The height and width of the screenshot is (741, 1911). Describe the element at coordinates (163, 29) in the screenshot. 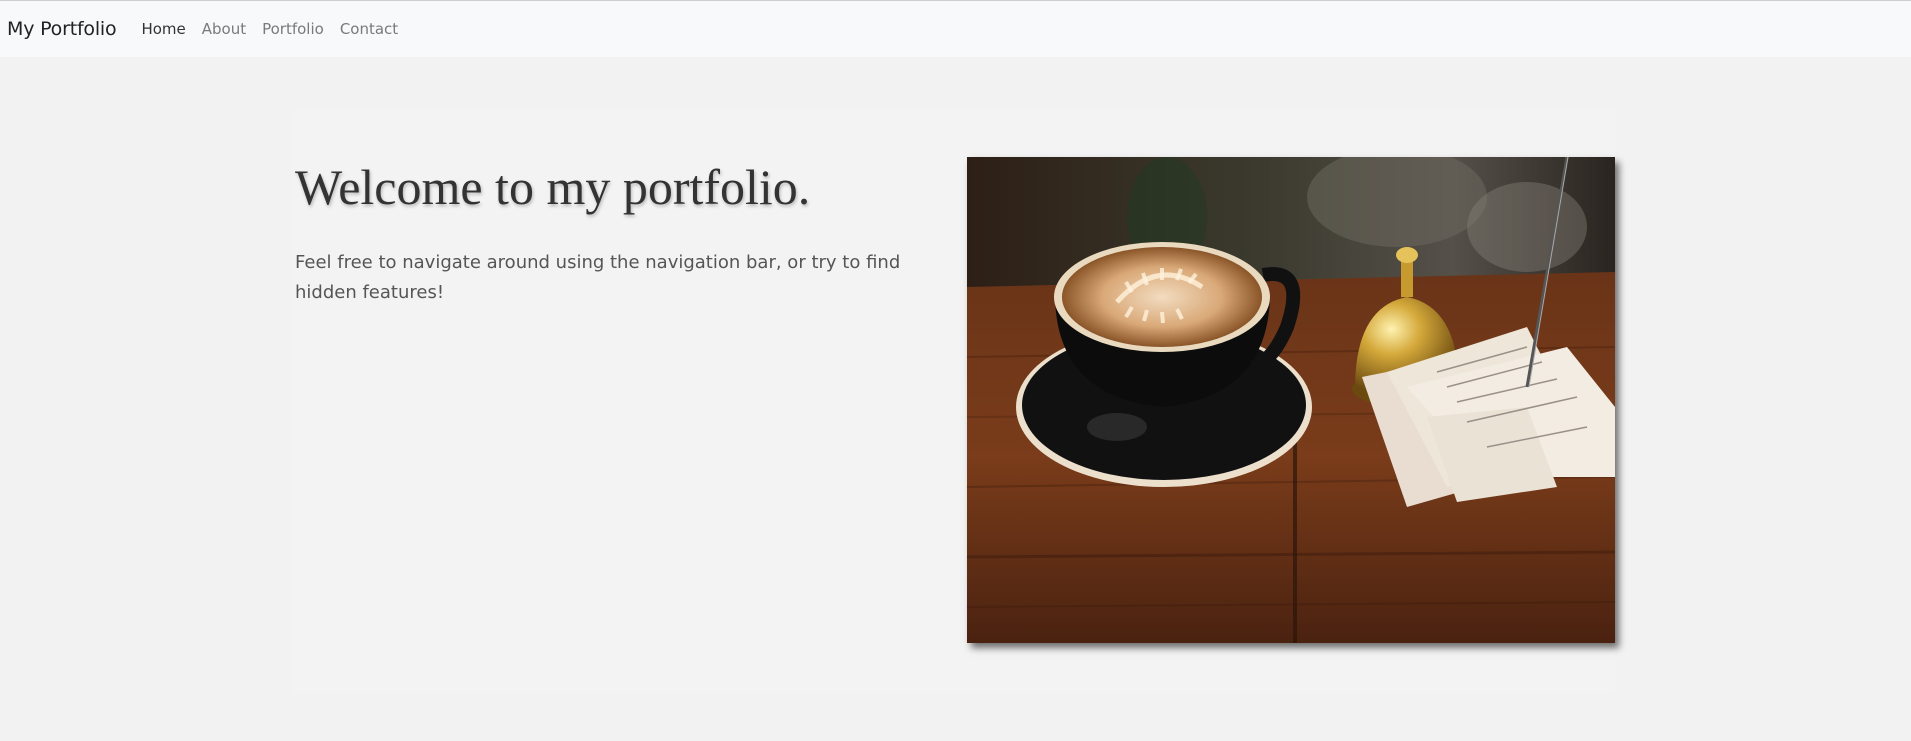

I see `nav-link-home: Home` at that location.